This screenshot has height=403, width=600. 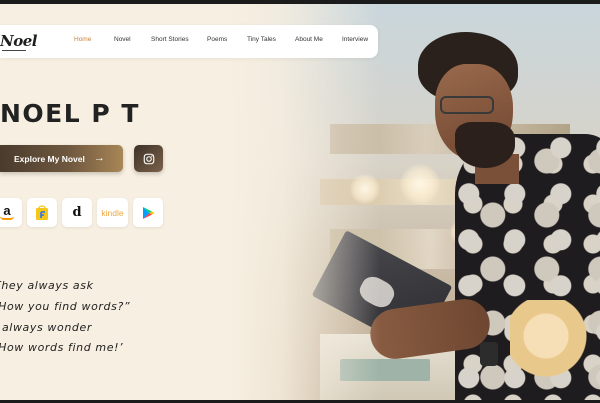 I want to click on quote-line: ‘How words find me!’, so click(x=62, y=347).